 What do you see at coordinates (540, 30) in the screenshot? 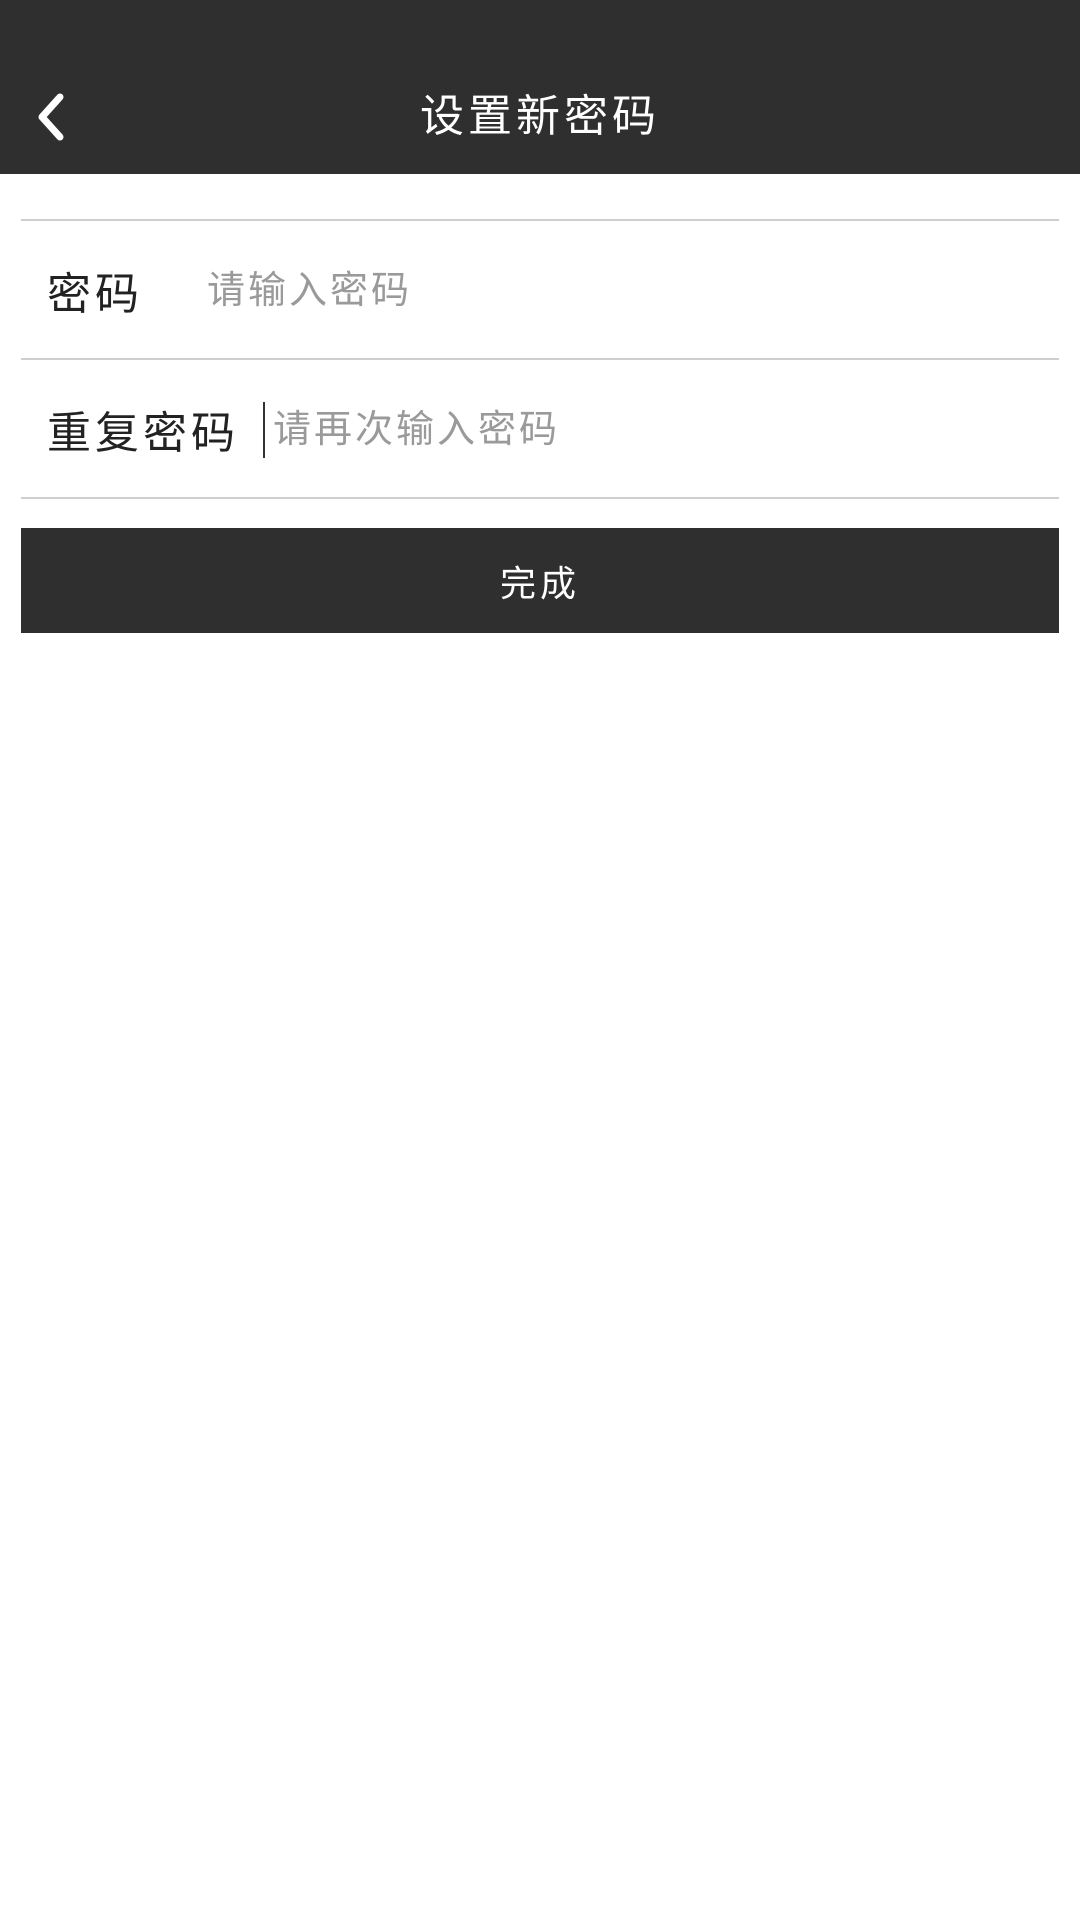
I see `status-bar` at bounding box center [540, 30].